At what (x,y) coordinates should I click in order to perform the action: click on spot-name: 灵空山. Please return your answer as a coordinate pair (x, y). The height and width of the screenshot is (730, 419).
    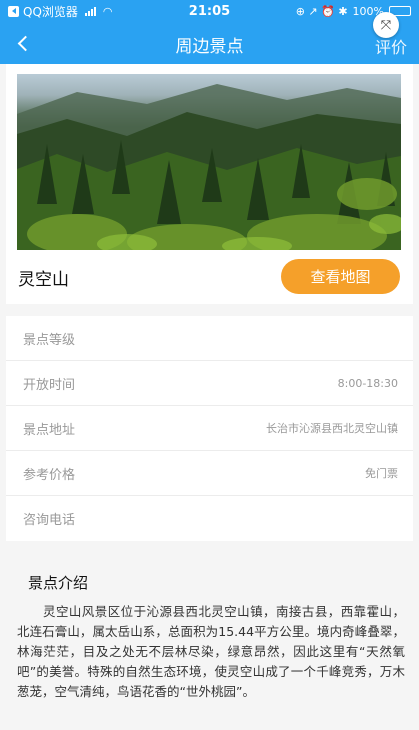
    Looking at the image, I should click on (43, 280).